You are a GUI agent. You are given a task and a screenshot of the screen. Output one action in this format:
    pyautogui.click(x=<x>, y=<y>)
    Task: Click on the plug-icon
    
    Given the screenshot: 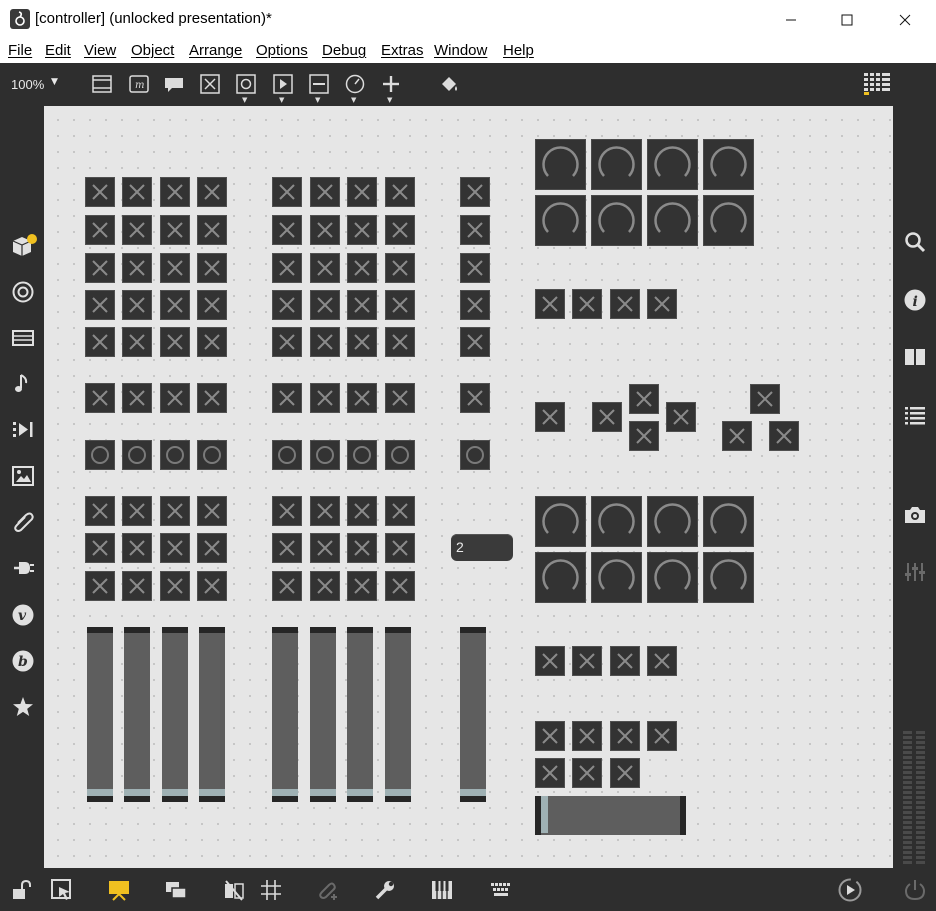 What is the action you would take?
    pyautogui.click(x=23, y=568)
    